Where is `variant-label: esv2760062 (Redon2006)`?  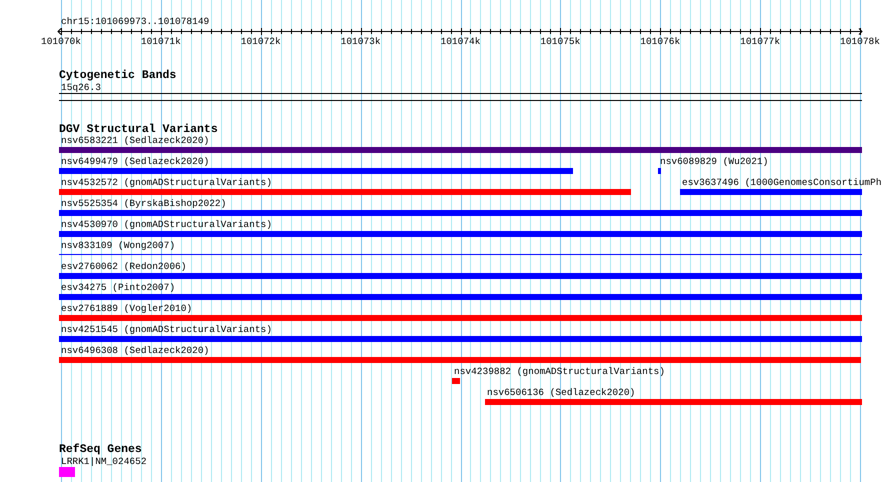
variant-label: esv2760062 (Redon2006) is located at coordinates (123, 266).